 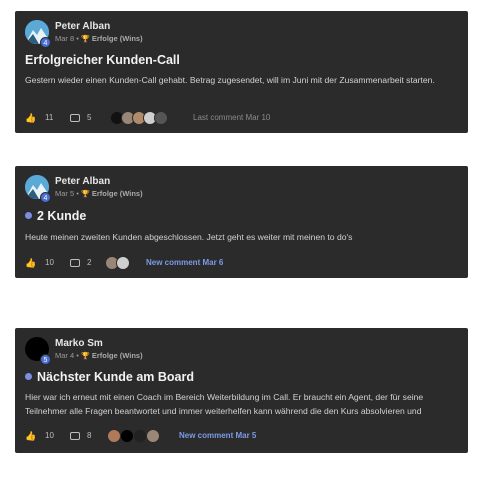 I want to click on post-footer: 👍 10 2 New comment Mar 6, so click(x=245, y=263).